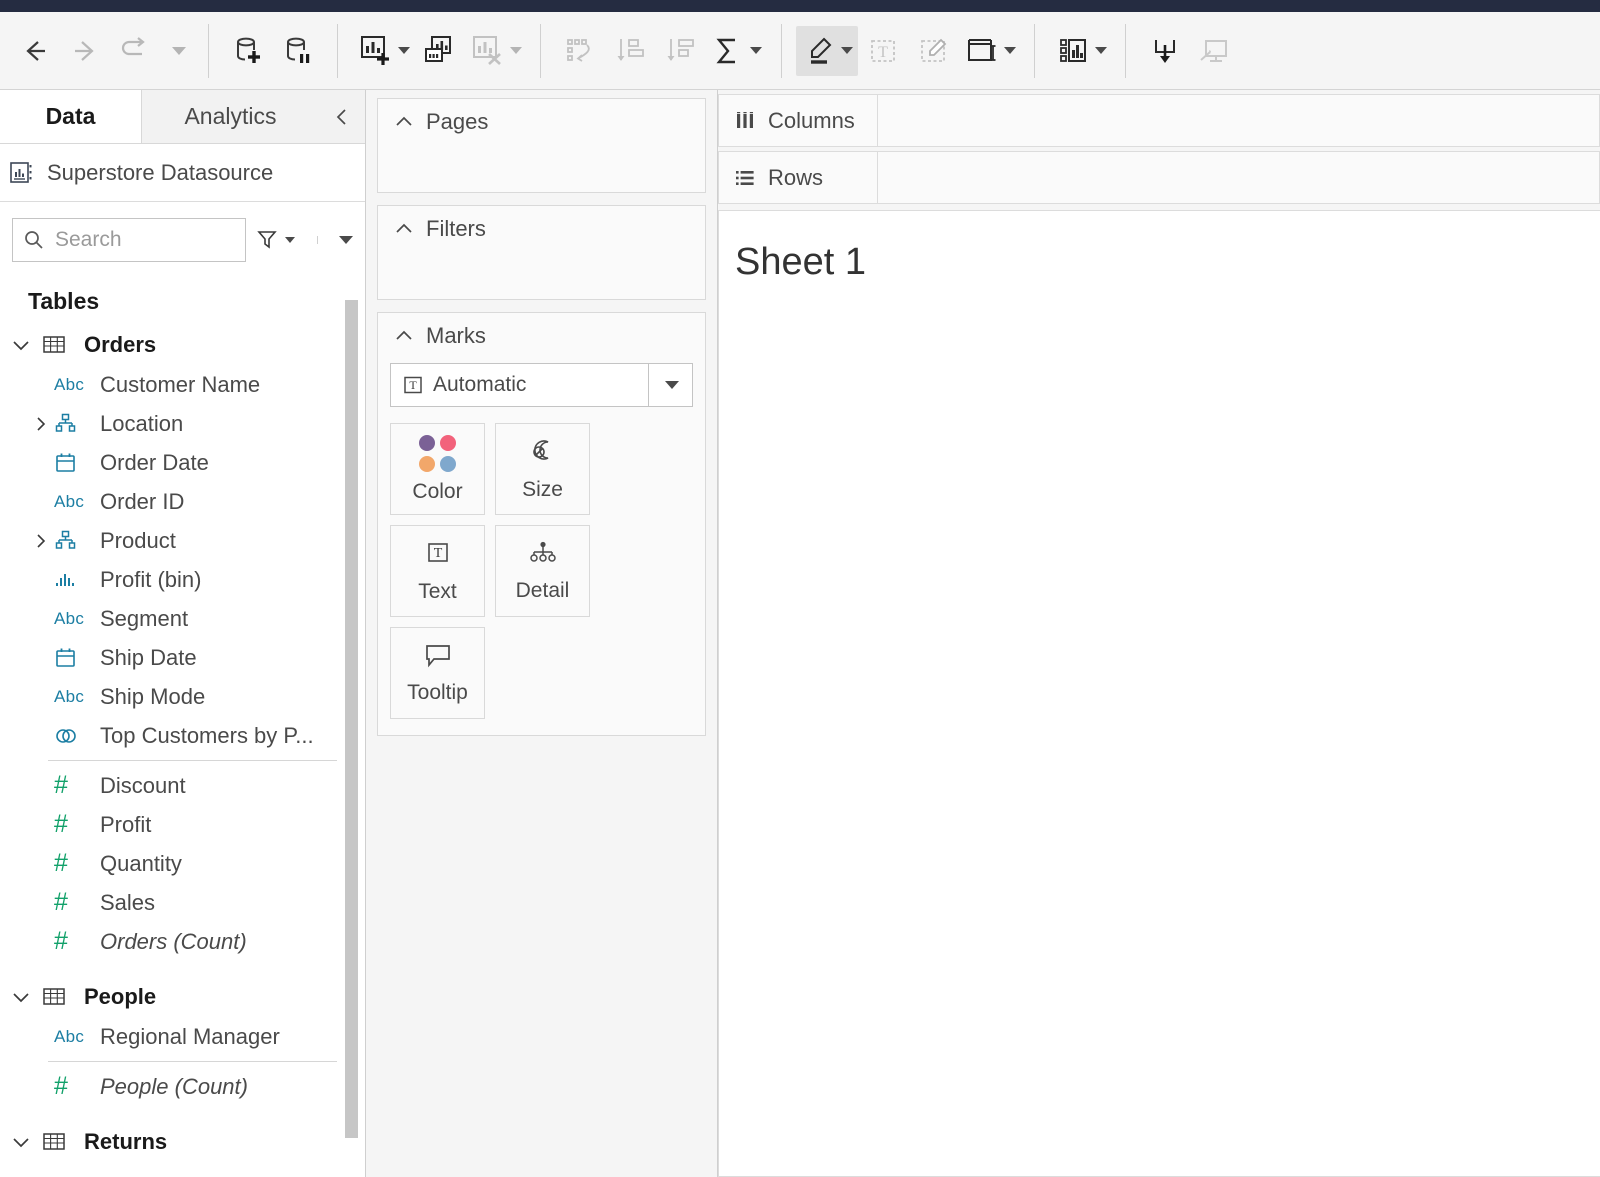 The image size is (1600, 1177). I want to click on marks-size-button: Size, so click(542, 469).